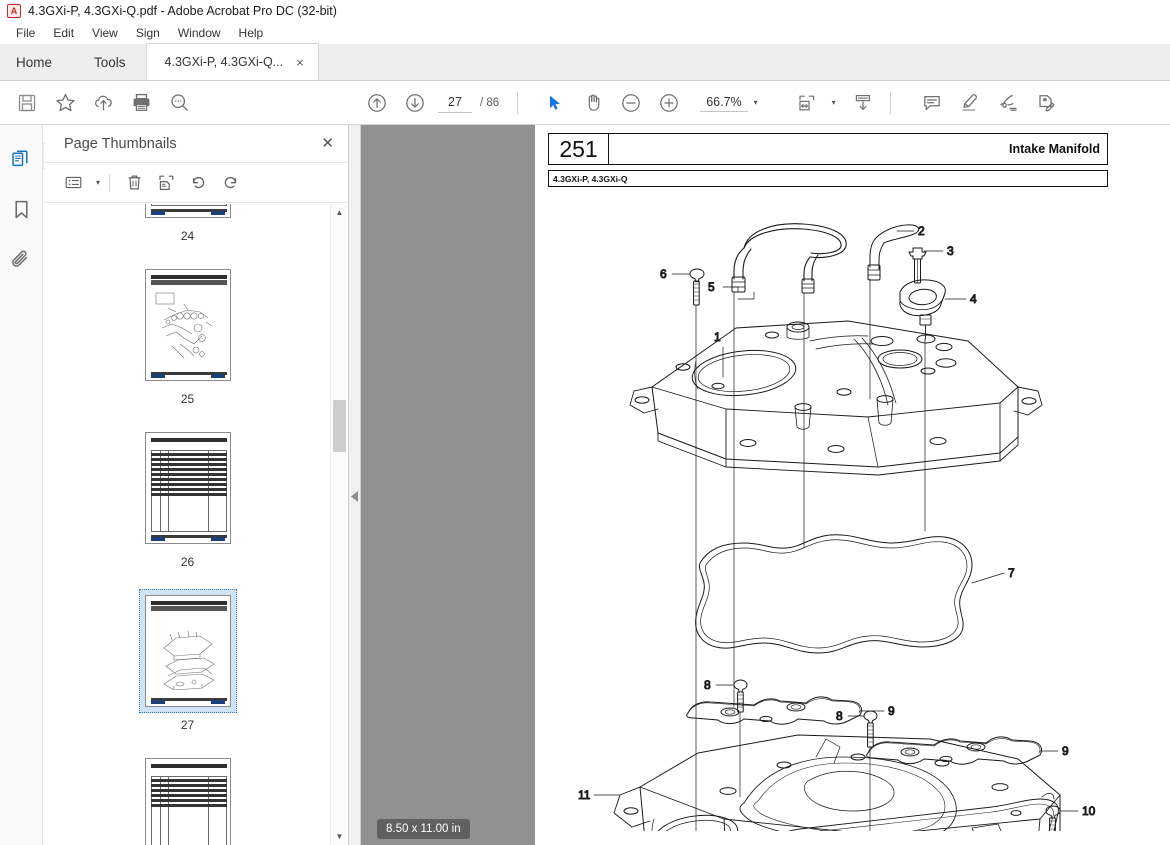 The image size is (1170, 845). Describe the element at coordinates (585, 33) in the screenshot. I see `menu-bar: File Edit View Sign Window Help` at that location.